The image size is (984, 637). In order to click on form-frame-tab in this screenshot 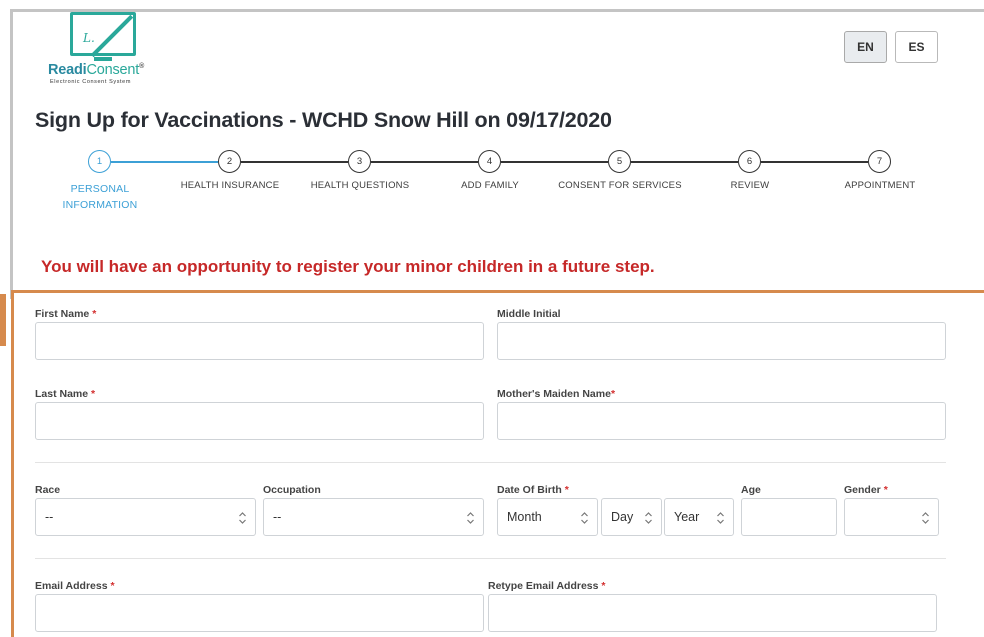, I will do `click(3, 320)`.